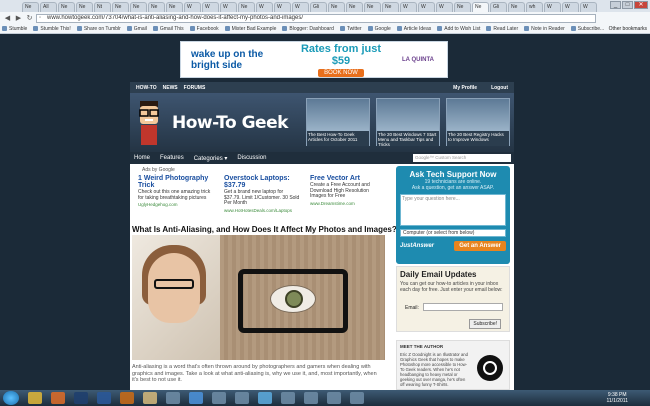 Image resolution: width=650 pixels, height=406 pixels. What do you see at coordinates (627, 5) in the screenshot?
I see `maximize-button: □` at bounding box center [627, 5].